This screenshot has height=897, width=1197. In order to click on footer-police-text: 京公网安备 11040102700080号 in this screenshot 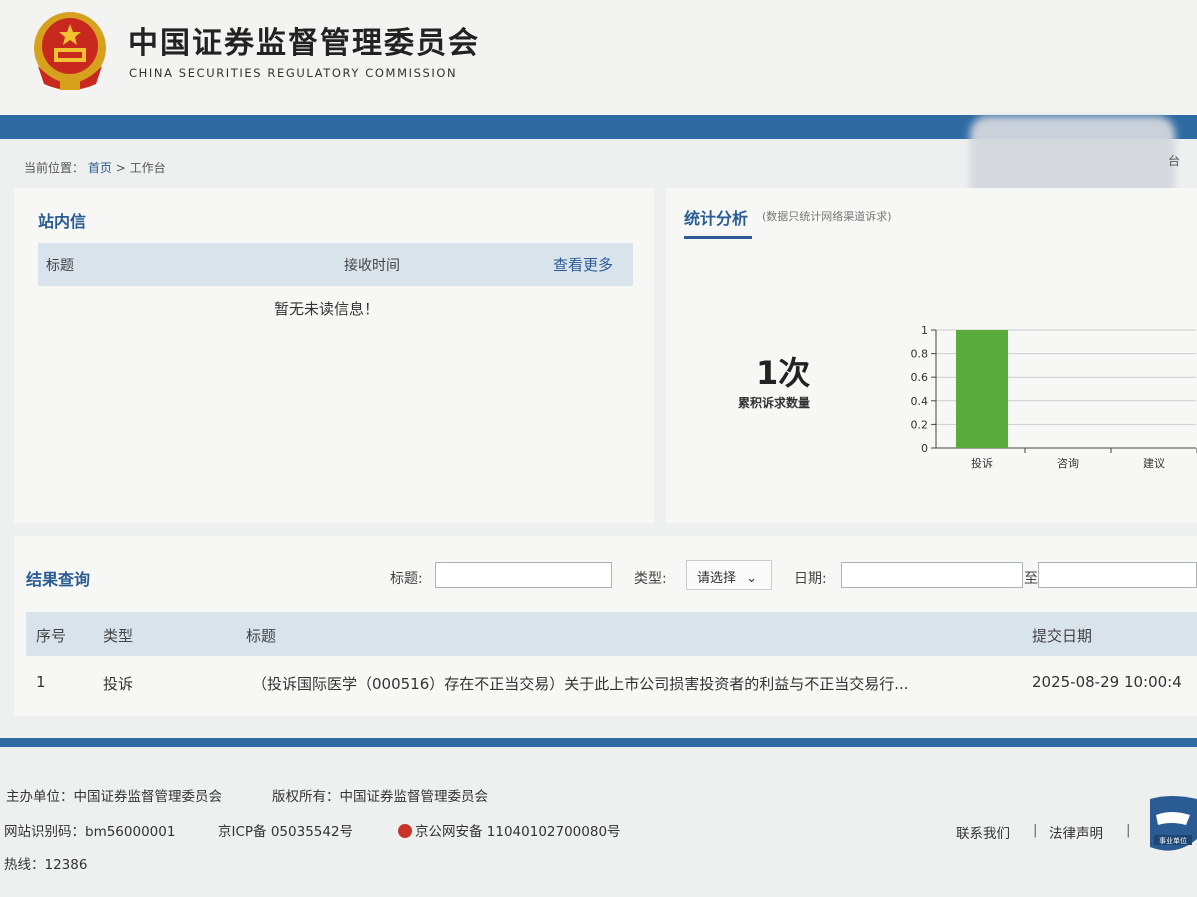, I will do `click(518, 832)`.